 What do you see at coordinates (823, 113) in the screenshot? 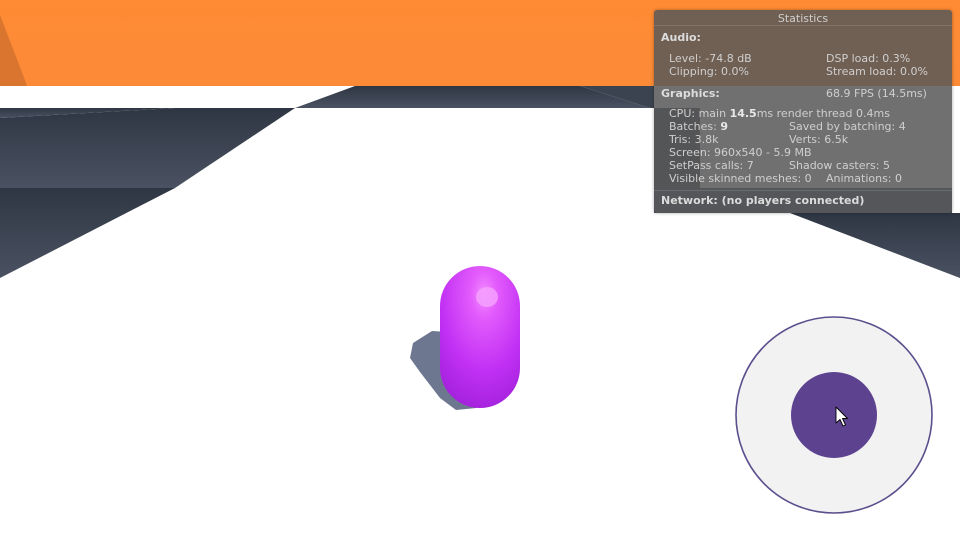
I see `cpu-suffix: ms render thread 0.4ms` at bounding box center [823, 113].